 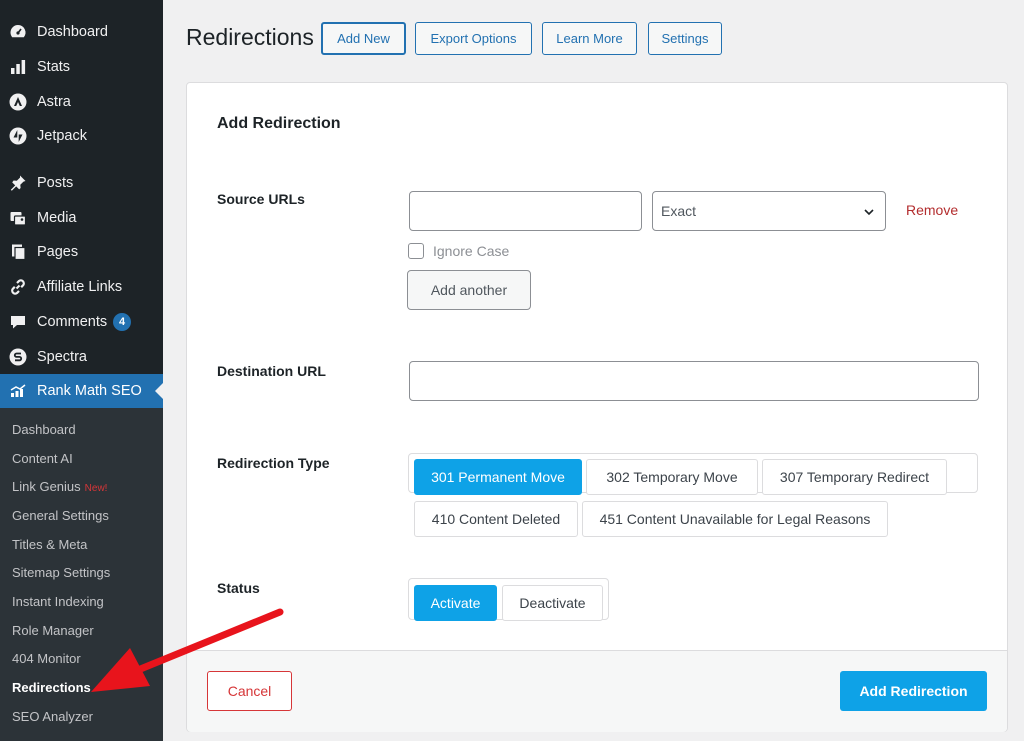 I want to click on menu-item-astra: Astra, so click(x=81, y=102).